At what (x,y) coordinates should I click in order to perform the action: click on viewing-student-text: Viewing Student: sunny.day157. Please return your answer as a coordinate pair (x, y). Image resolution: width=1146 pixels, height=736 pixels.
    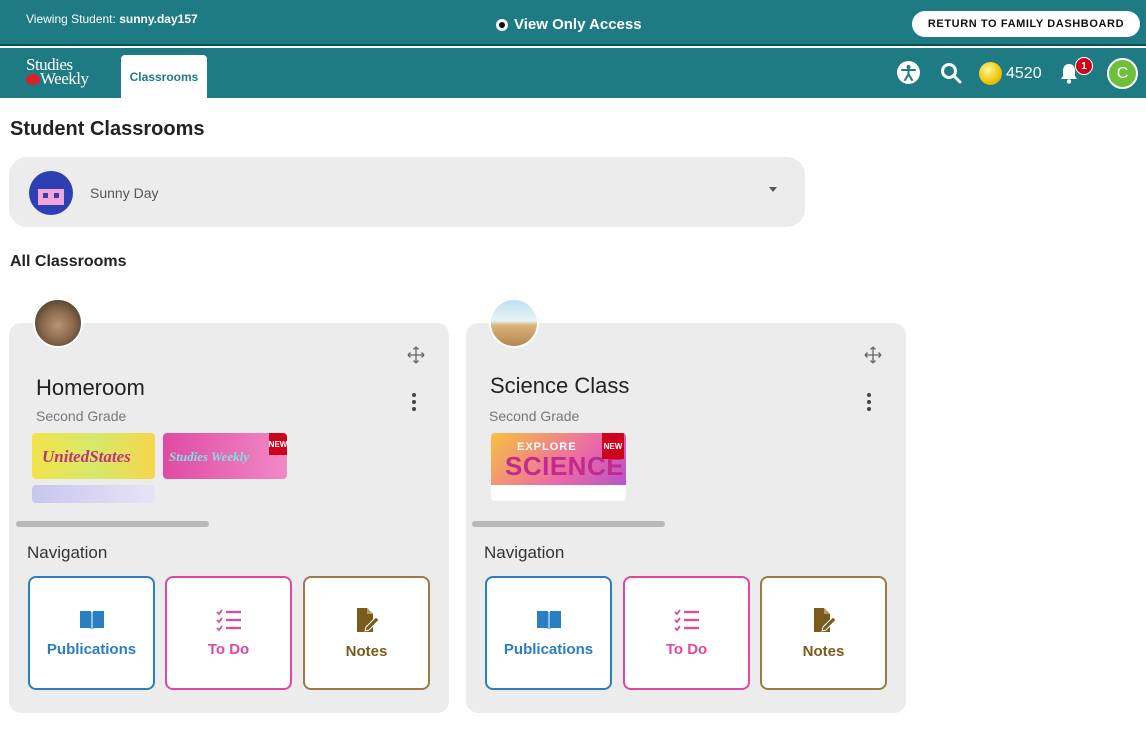
    Looking at the image, I should click on (112, 19).